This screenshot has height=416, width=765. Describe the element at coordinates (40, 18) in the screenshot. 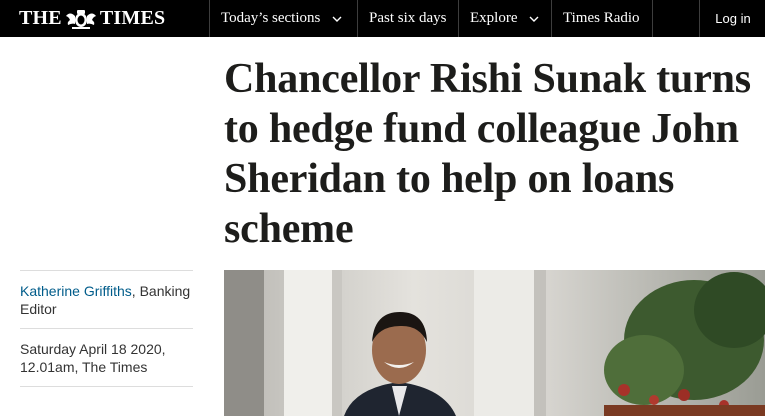

I see `masthead-left-word: THE` at that location.